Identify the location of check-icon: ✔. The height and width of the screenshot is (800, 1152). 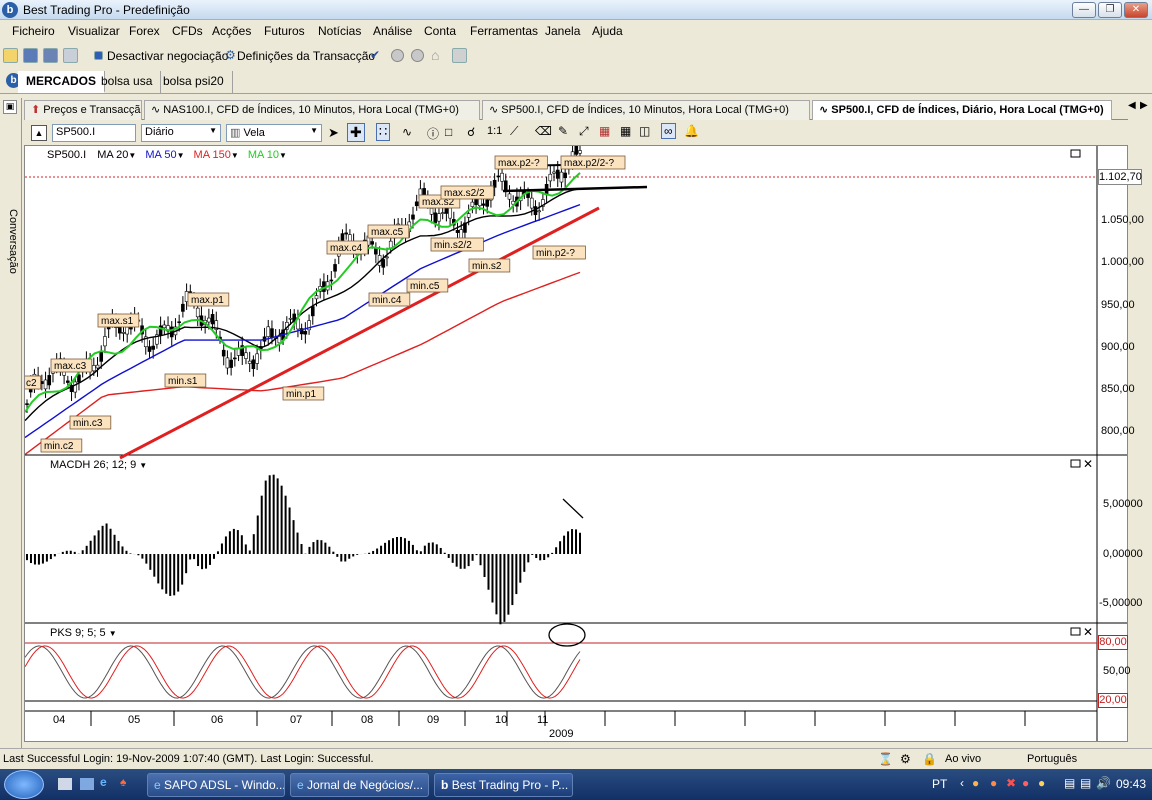
(375, 55).